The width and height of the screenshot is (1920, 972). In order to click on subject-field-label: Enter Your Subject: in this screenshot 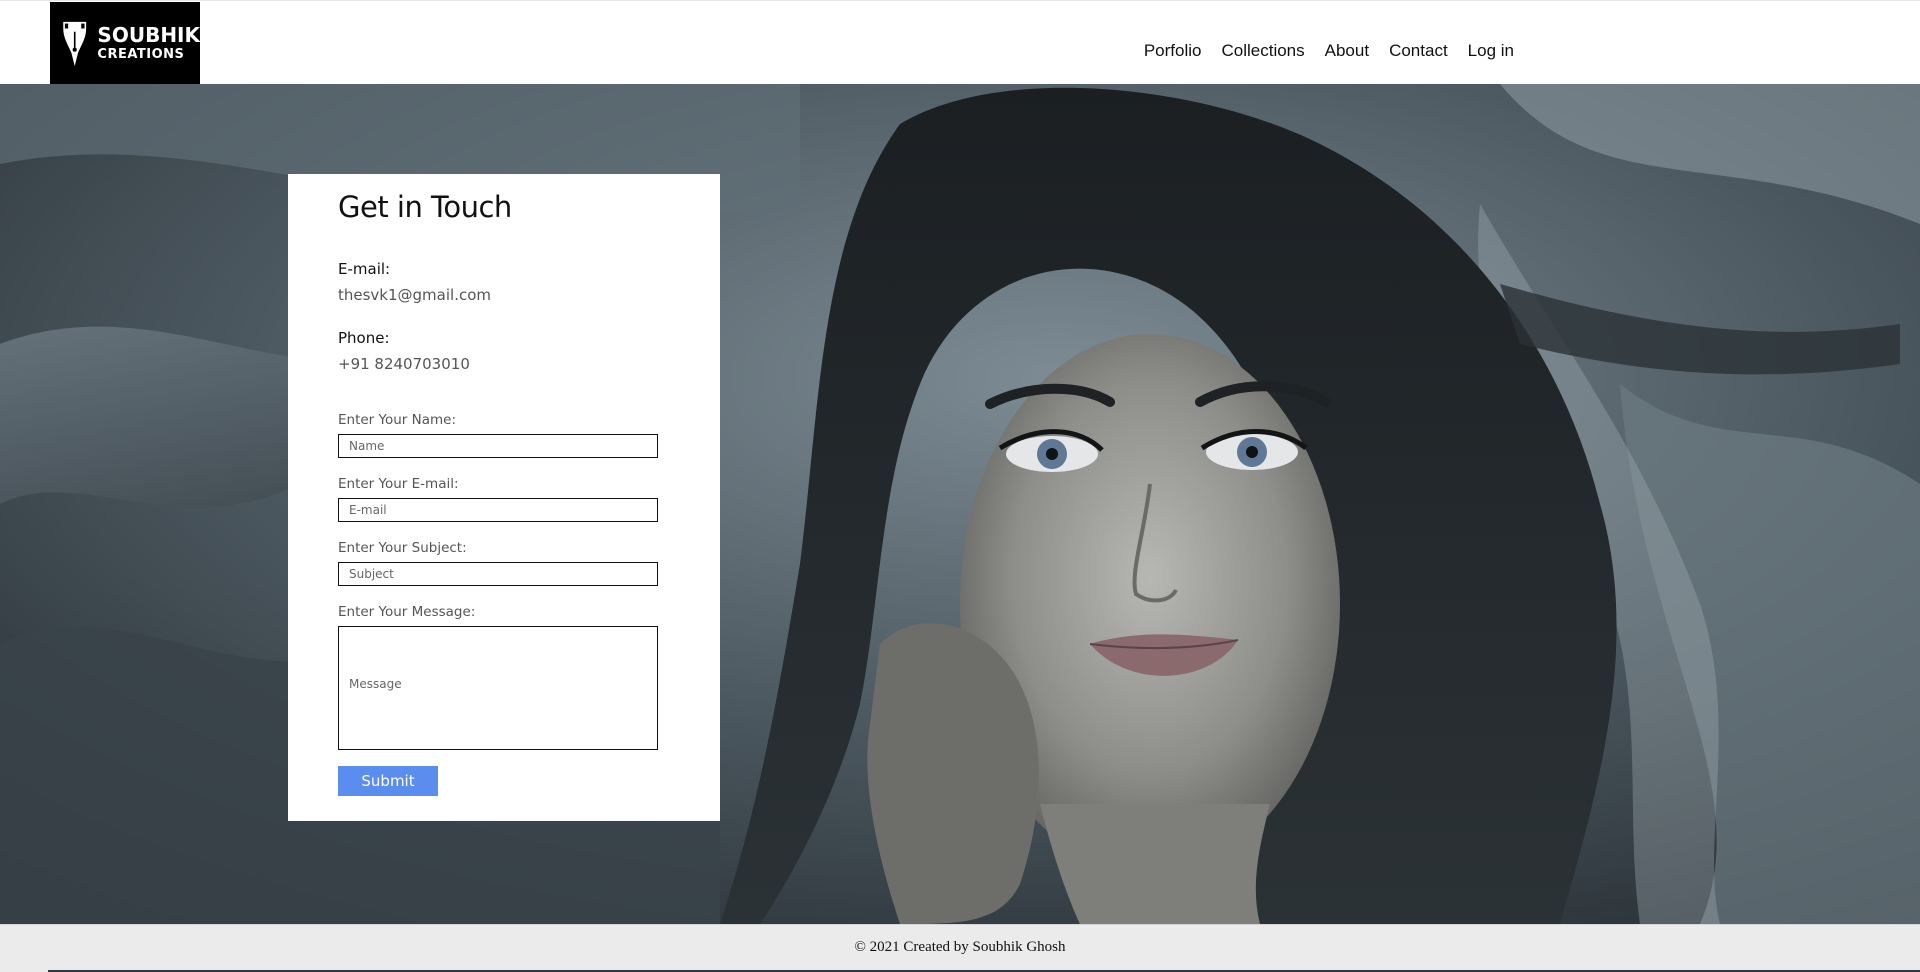, I will do `click(402, 548)`.